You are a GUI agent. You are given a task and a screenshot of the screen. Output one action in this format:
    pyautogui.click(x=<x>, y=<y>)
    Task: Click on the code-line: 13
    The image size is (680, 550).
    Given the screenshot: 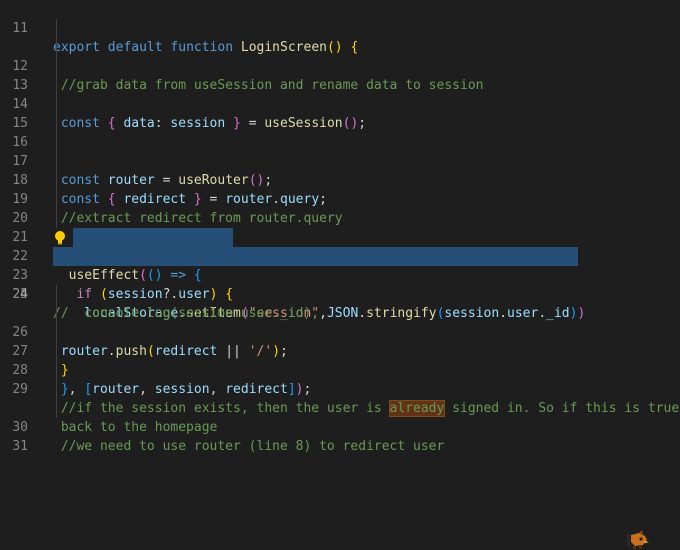 What is the action you would take?
    pyautogui.click(x=340, y=65)
    